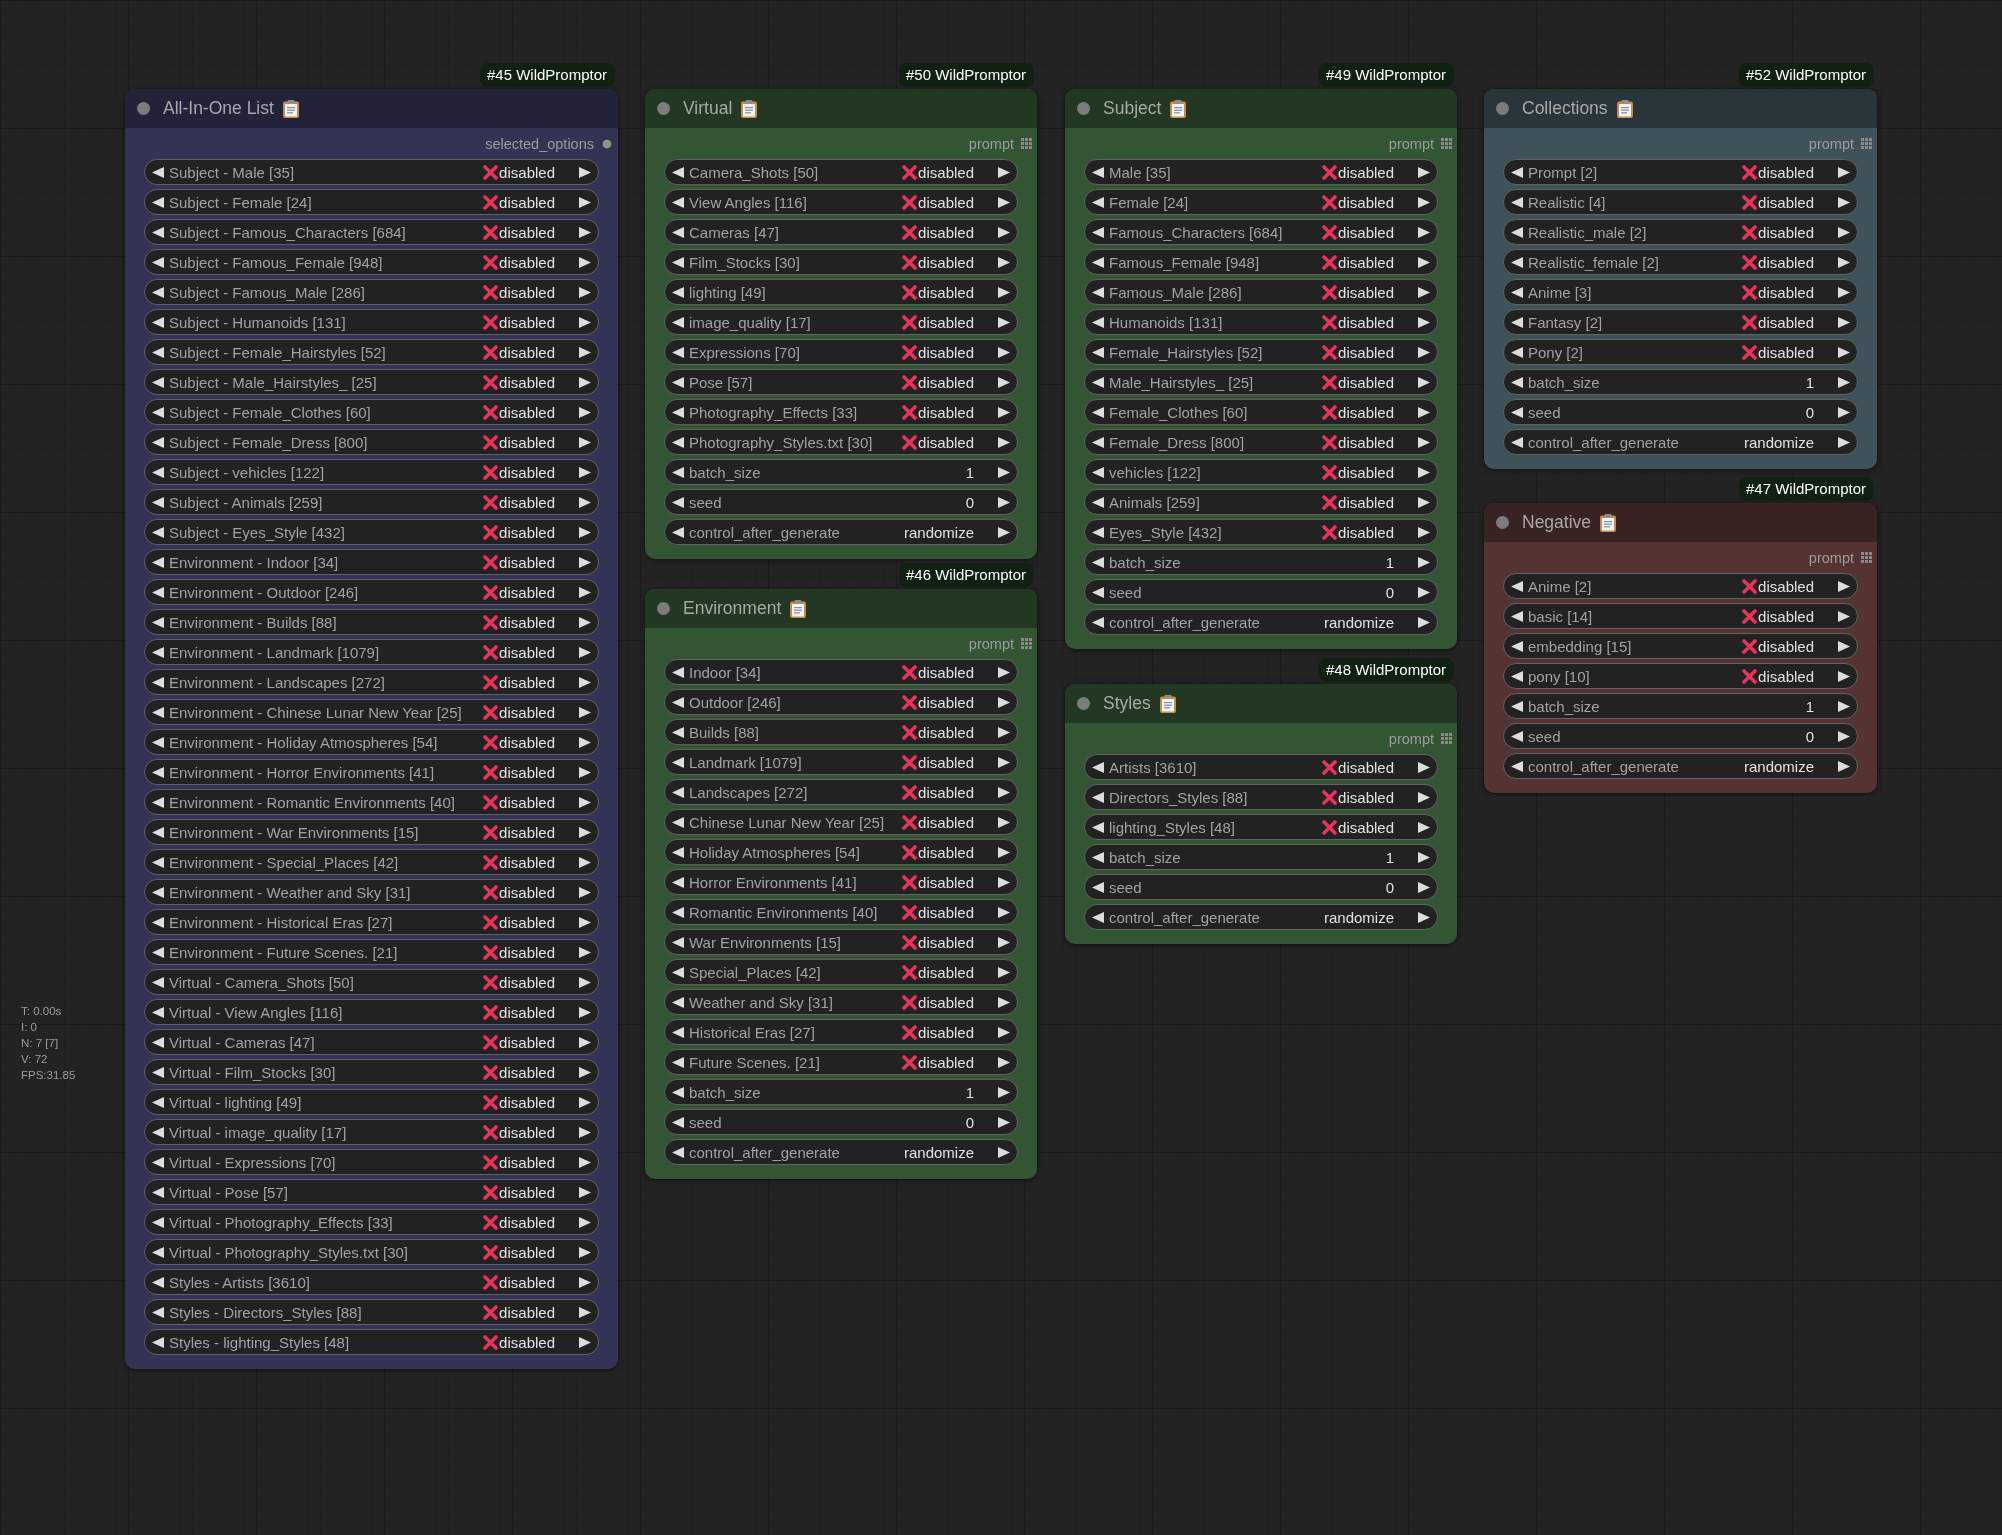 Image resolution: width=2002 pixels, height=1535 pixels. What do you see at coordinates (841, 172) in the screenshot?
I see `toggle-widget: Camera_Shots [50] disabled` at bounding box center [841, 172].